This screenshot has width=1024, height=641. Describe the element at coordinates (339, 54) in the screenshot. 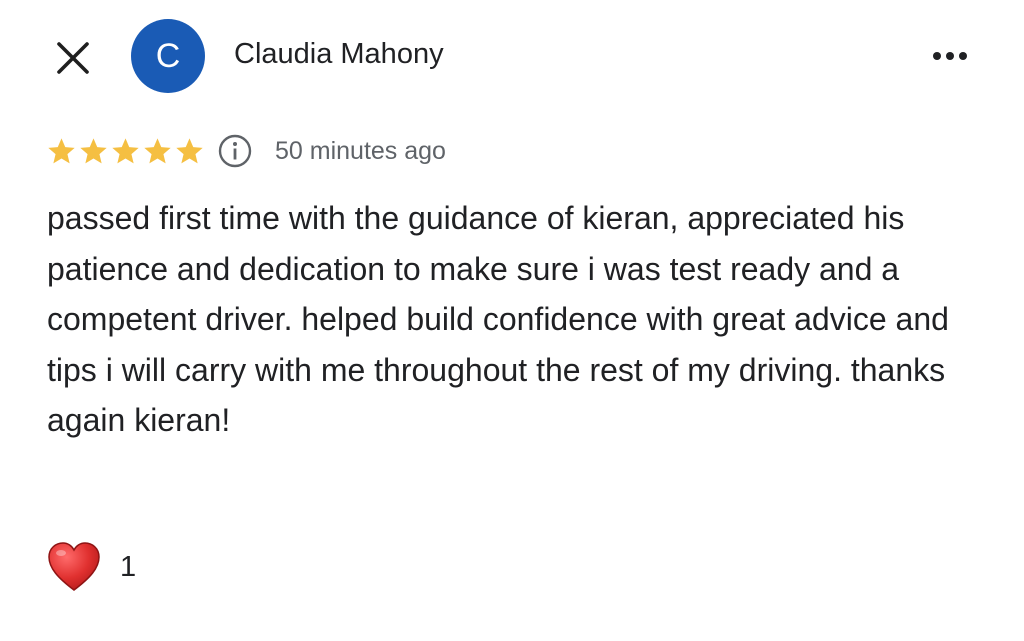

I see `author-name: Claudia Mahony` at that location.